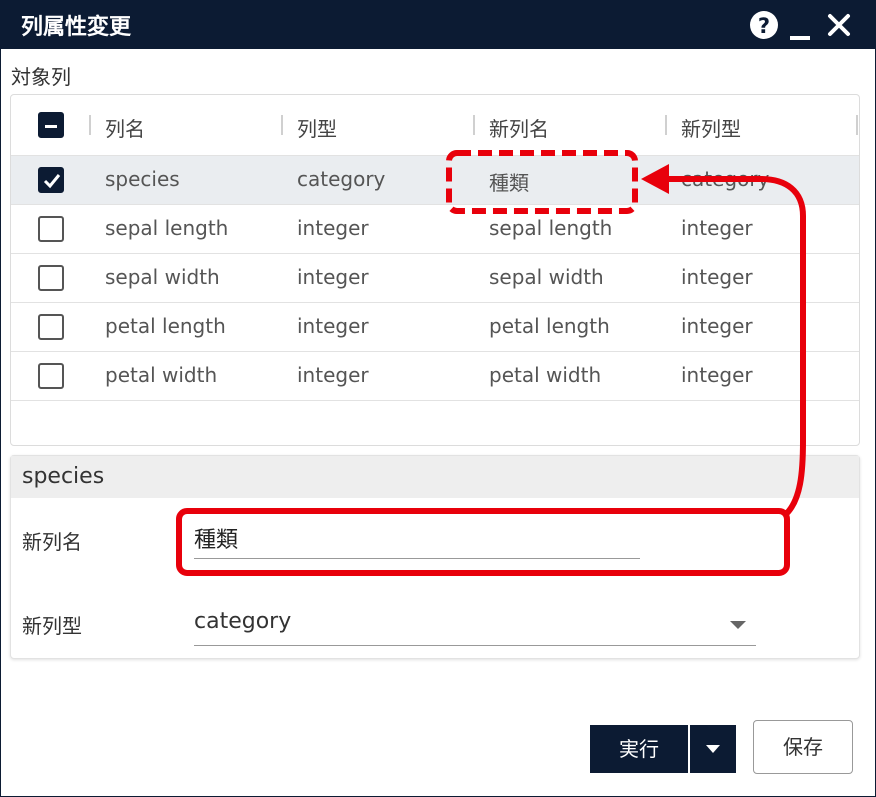 Image resolution: width=876 pixels, height=797 pixels. What do you see at coordinates (551, 228) in the screenshot?
I see `cell-new-name: sepal length` at bounding box center [551, 228].